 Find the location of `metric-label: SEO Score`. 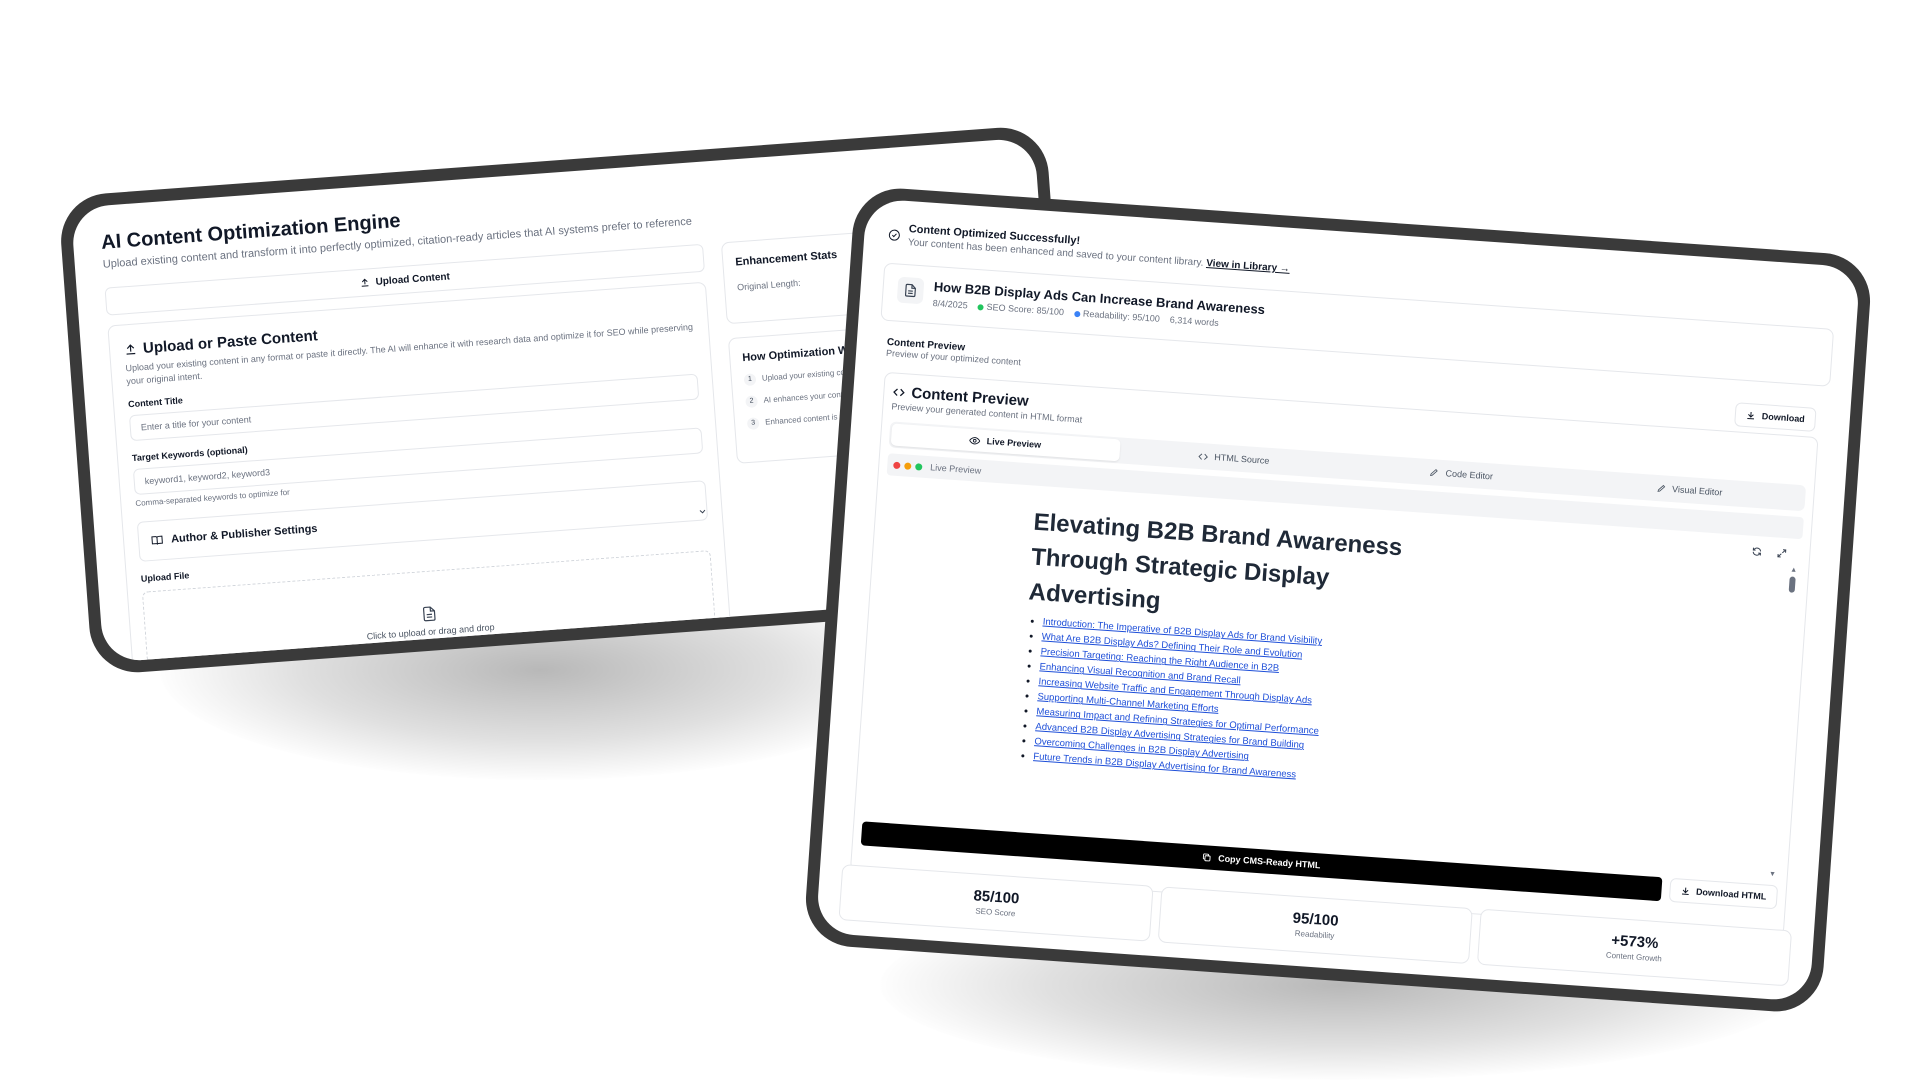

metric-label: SEO Score is located at coordinates (995, 912).